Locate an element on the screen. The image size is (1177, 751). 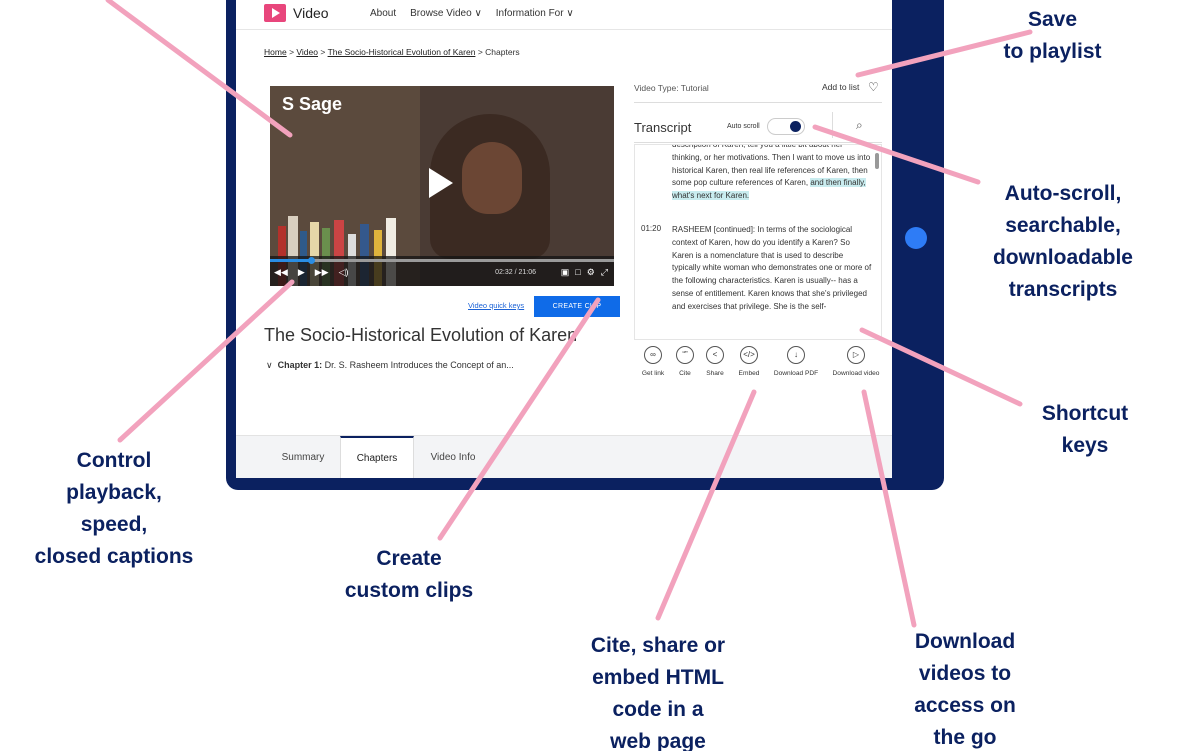
annotation-save-to-playlist: Save to playlist is located at coordinates (1052, 35).